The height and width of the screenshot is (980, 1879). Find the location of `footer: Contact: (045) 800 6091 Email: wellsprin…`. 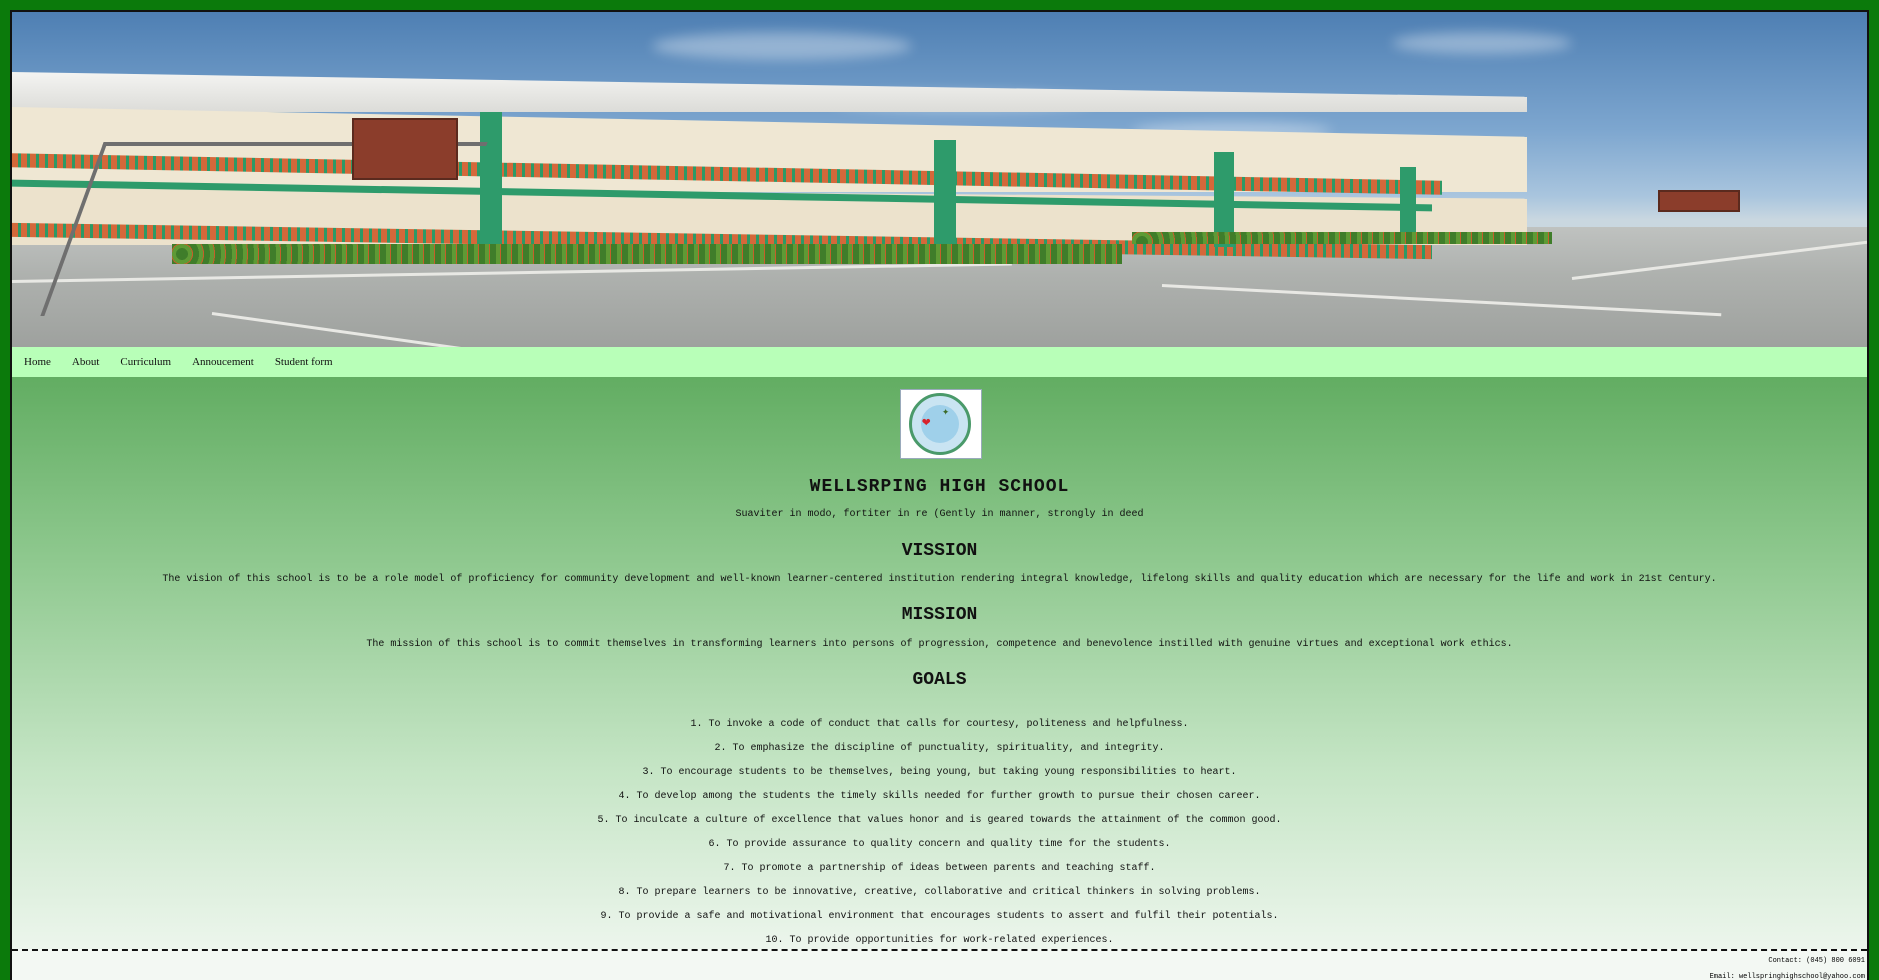

footer: Contact: (045) 800 6091 Email: wellsprin… is located at coordinates (939, 964).